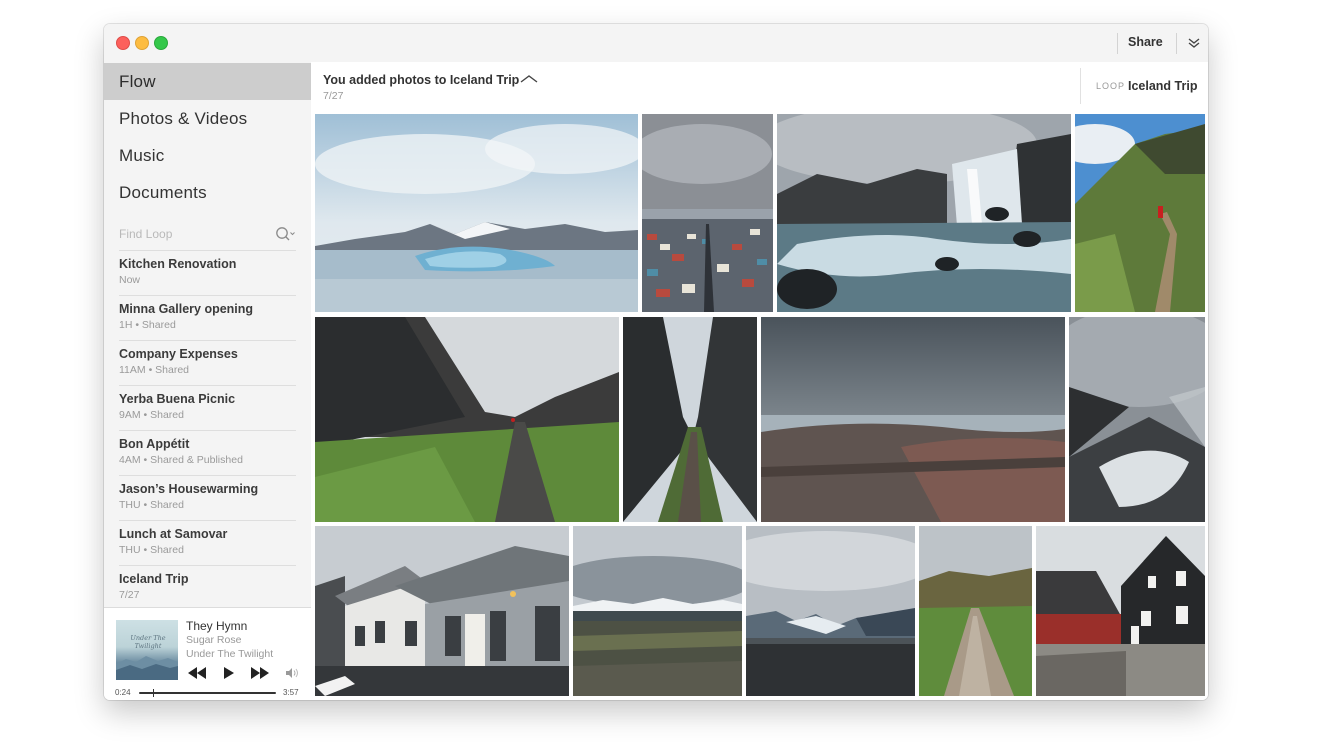 The height and width of the screenshot is (747, 1328). Describe the element at coordinates (123, 43) in the screenshot. I see `close-window-button` at that location.